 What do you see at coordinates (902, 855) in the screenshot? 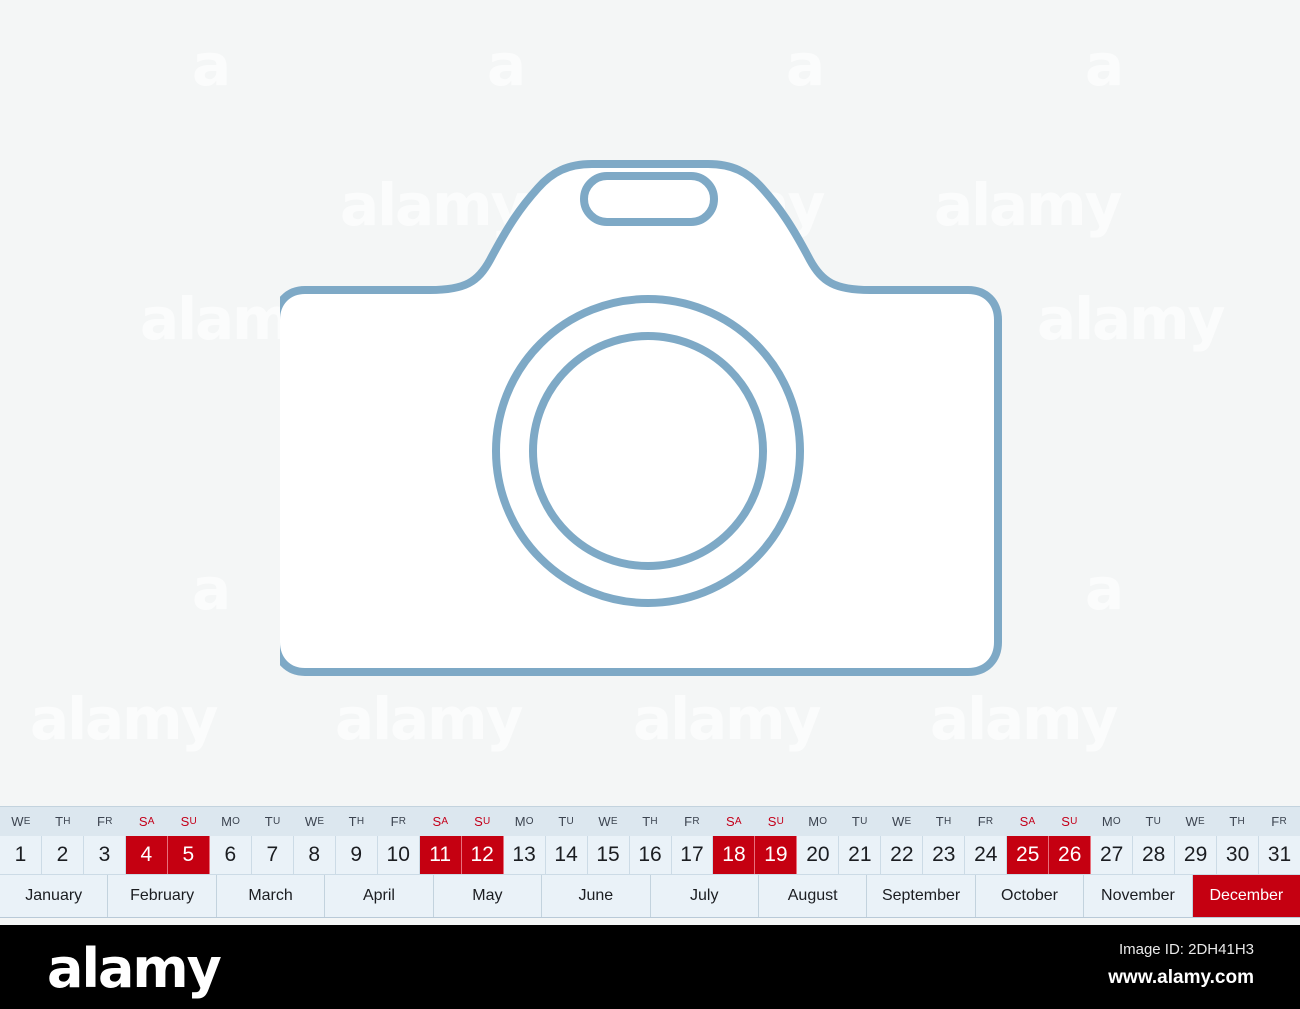
I see `calendar-day-cell: 22` at bounding box center [902, 855].